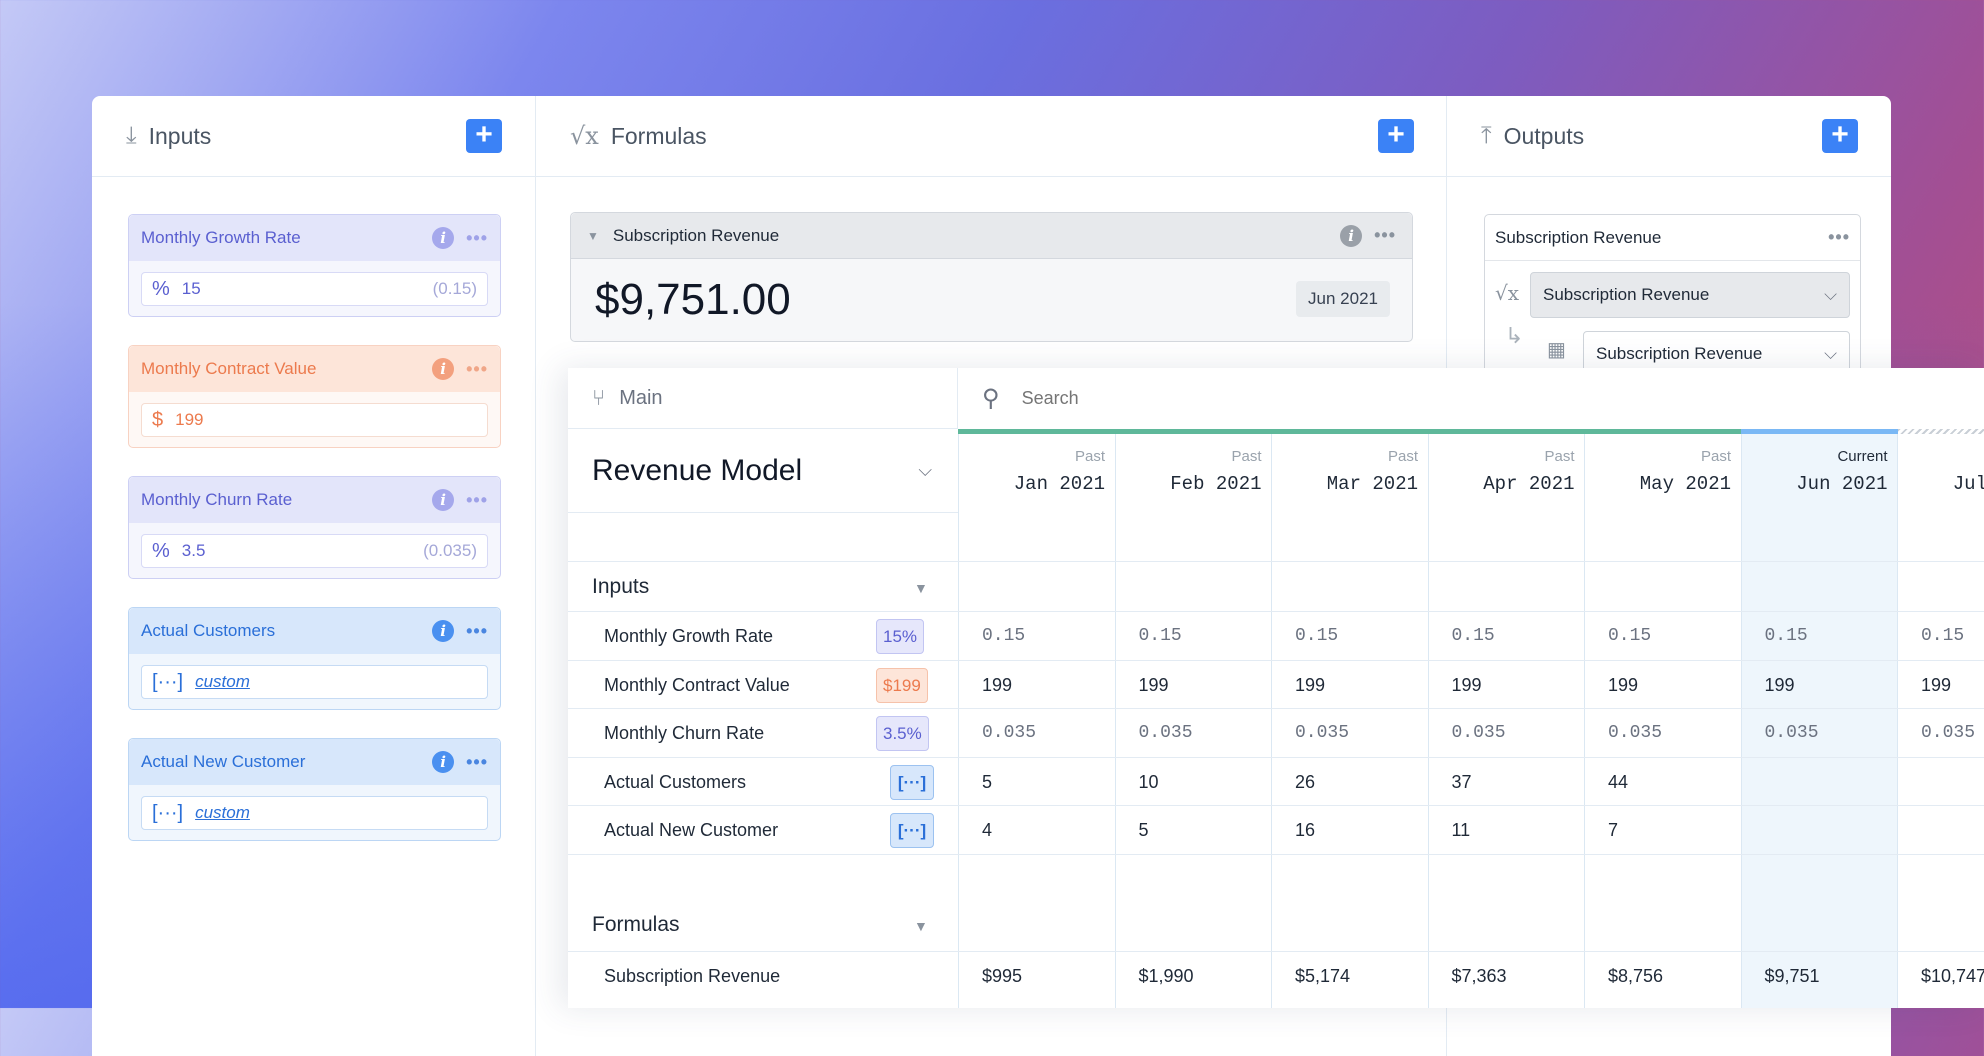  I want to click on input-card: Monthly Churn Rate i ••• % 3.5 (0.035), so click(314, 527).